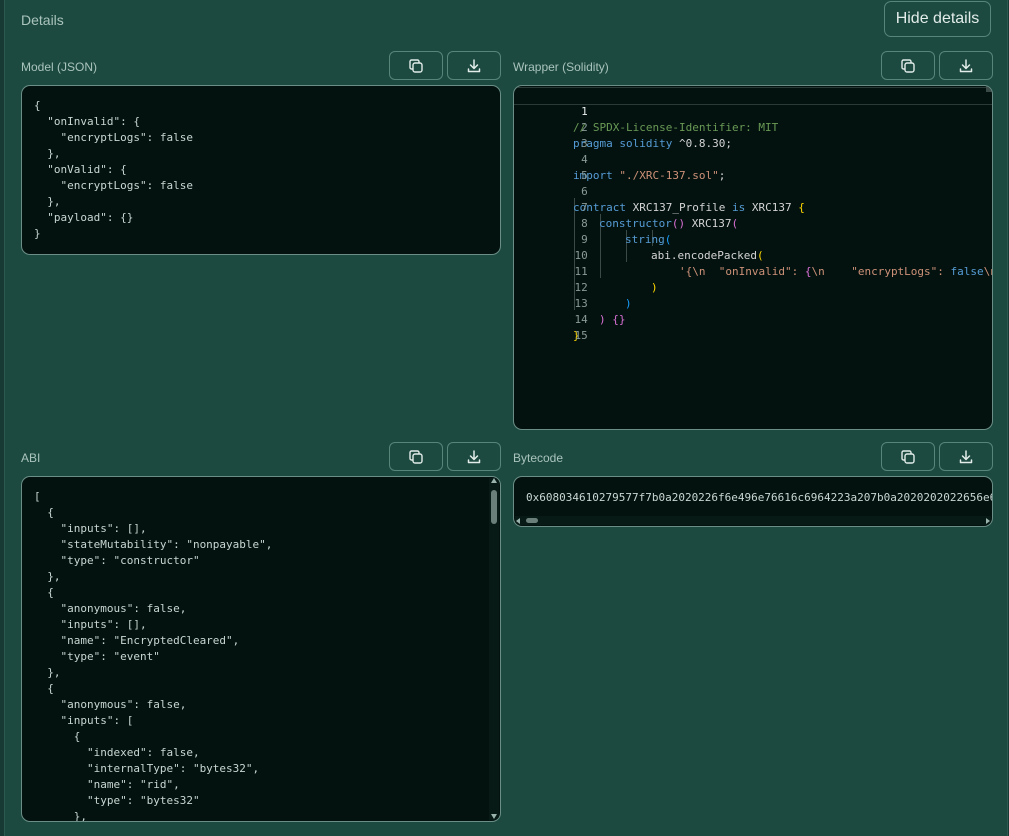 Image resolution: width=1009 pixels, height=836 pixels. I want to click on details-title: Details, so click(42, 20).